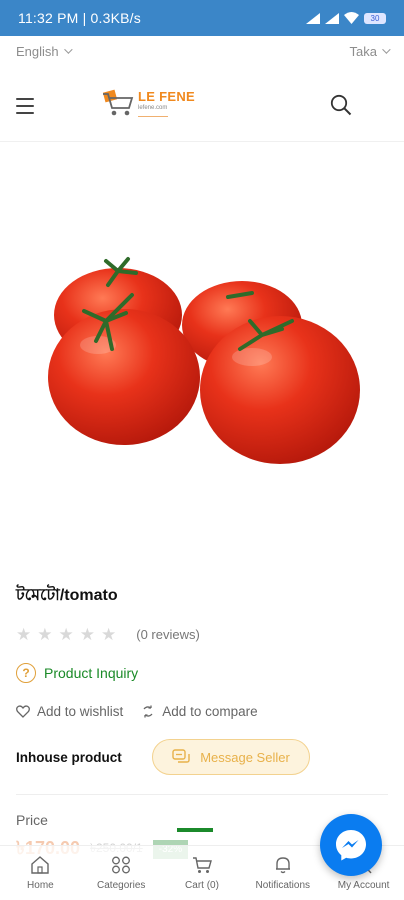  What do you see at coordinates (67, 595) in the screenshot?
I see `product-title: টমেটো/tomato` at bounding box center [67, 595].